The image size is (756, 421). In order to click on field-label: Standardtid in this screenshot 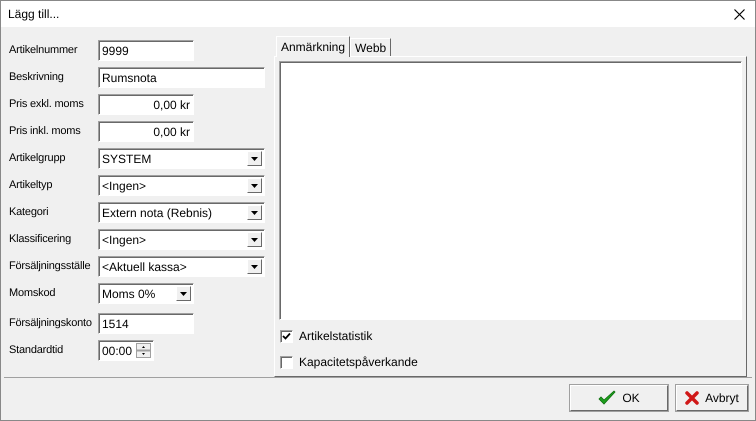, I will do `click(36, 350)`.